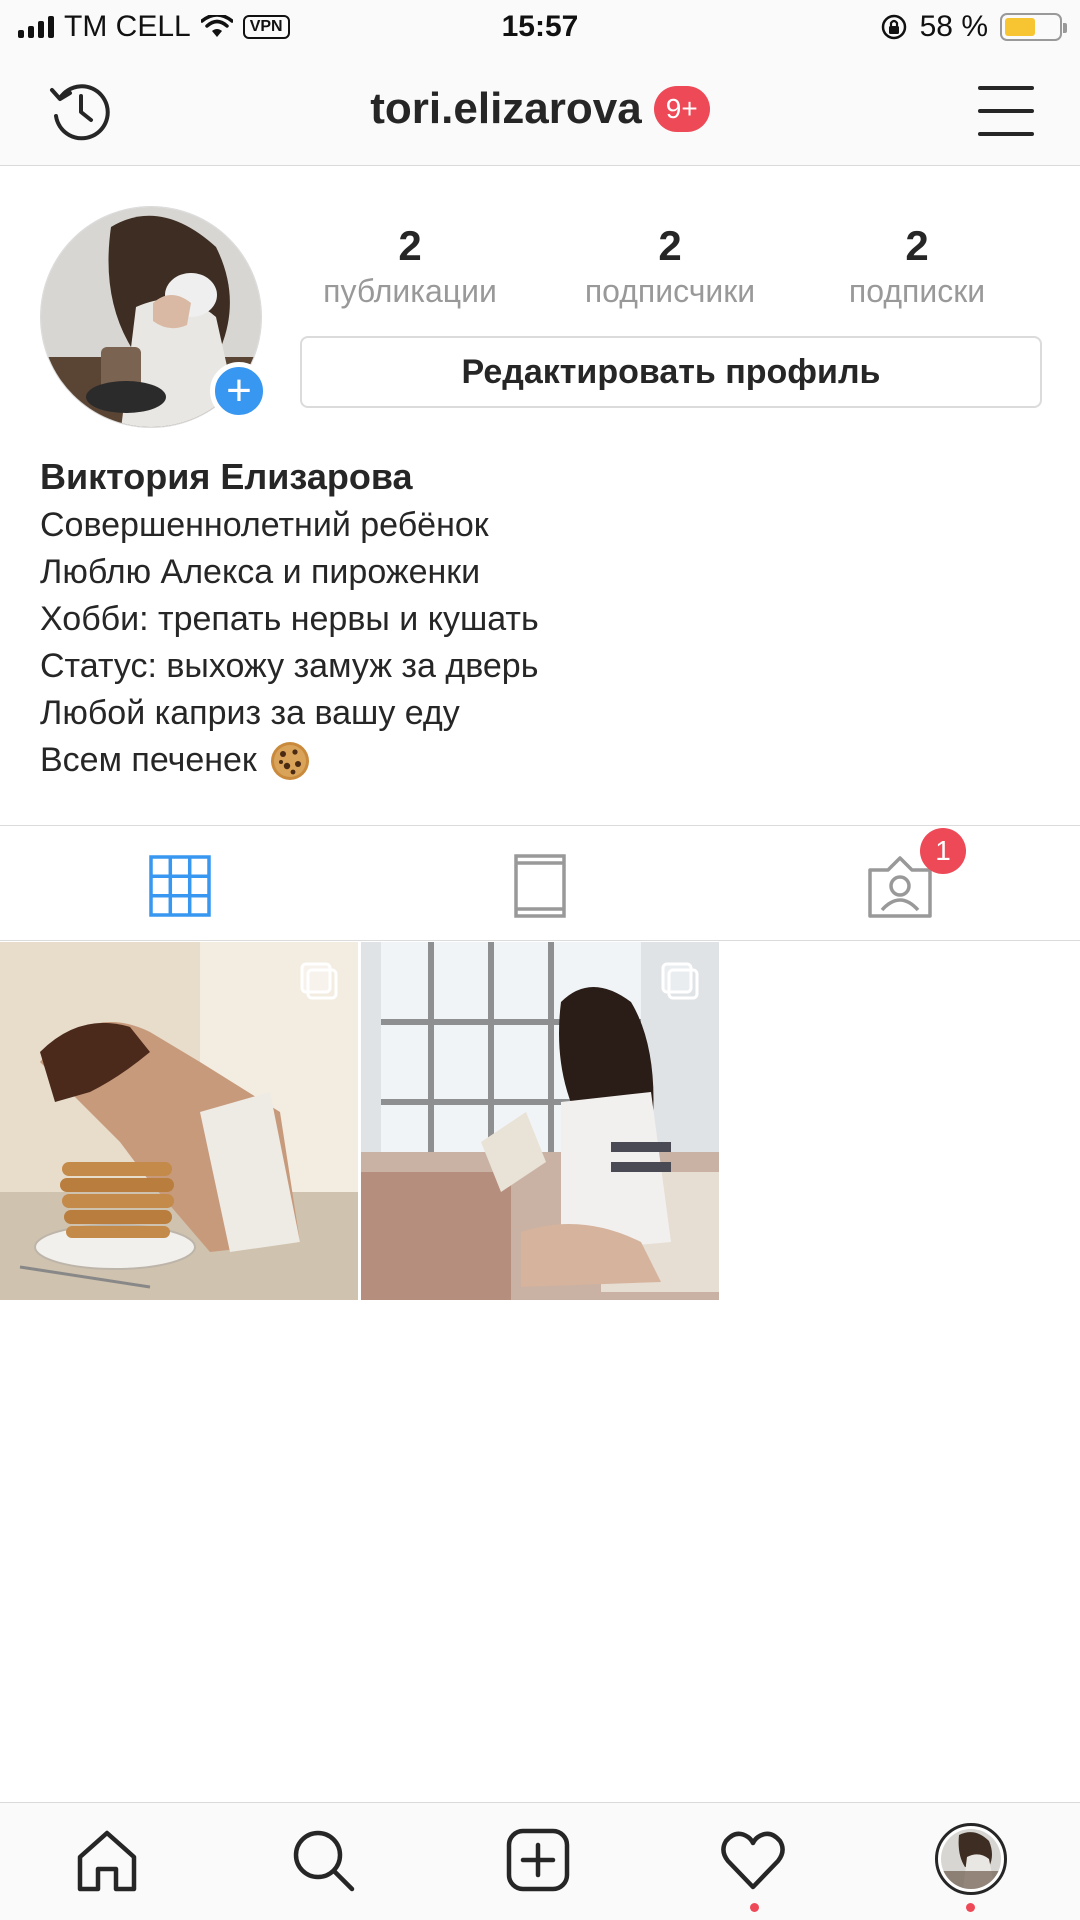 This screenshot has height=1920, width=1080. I want to click on add-story-button: +, so click(239, 391).